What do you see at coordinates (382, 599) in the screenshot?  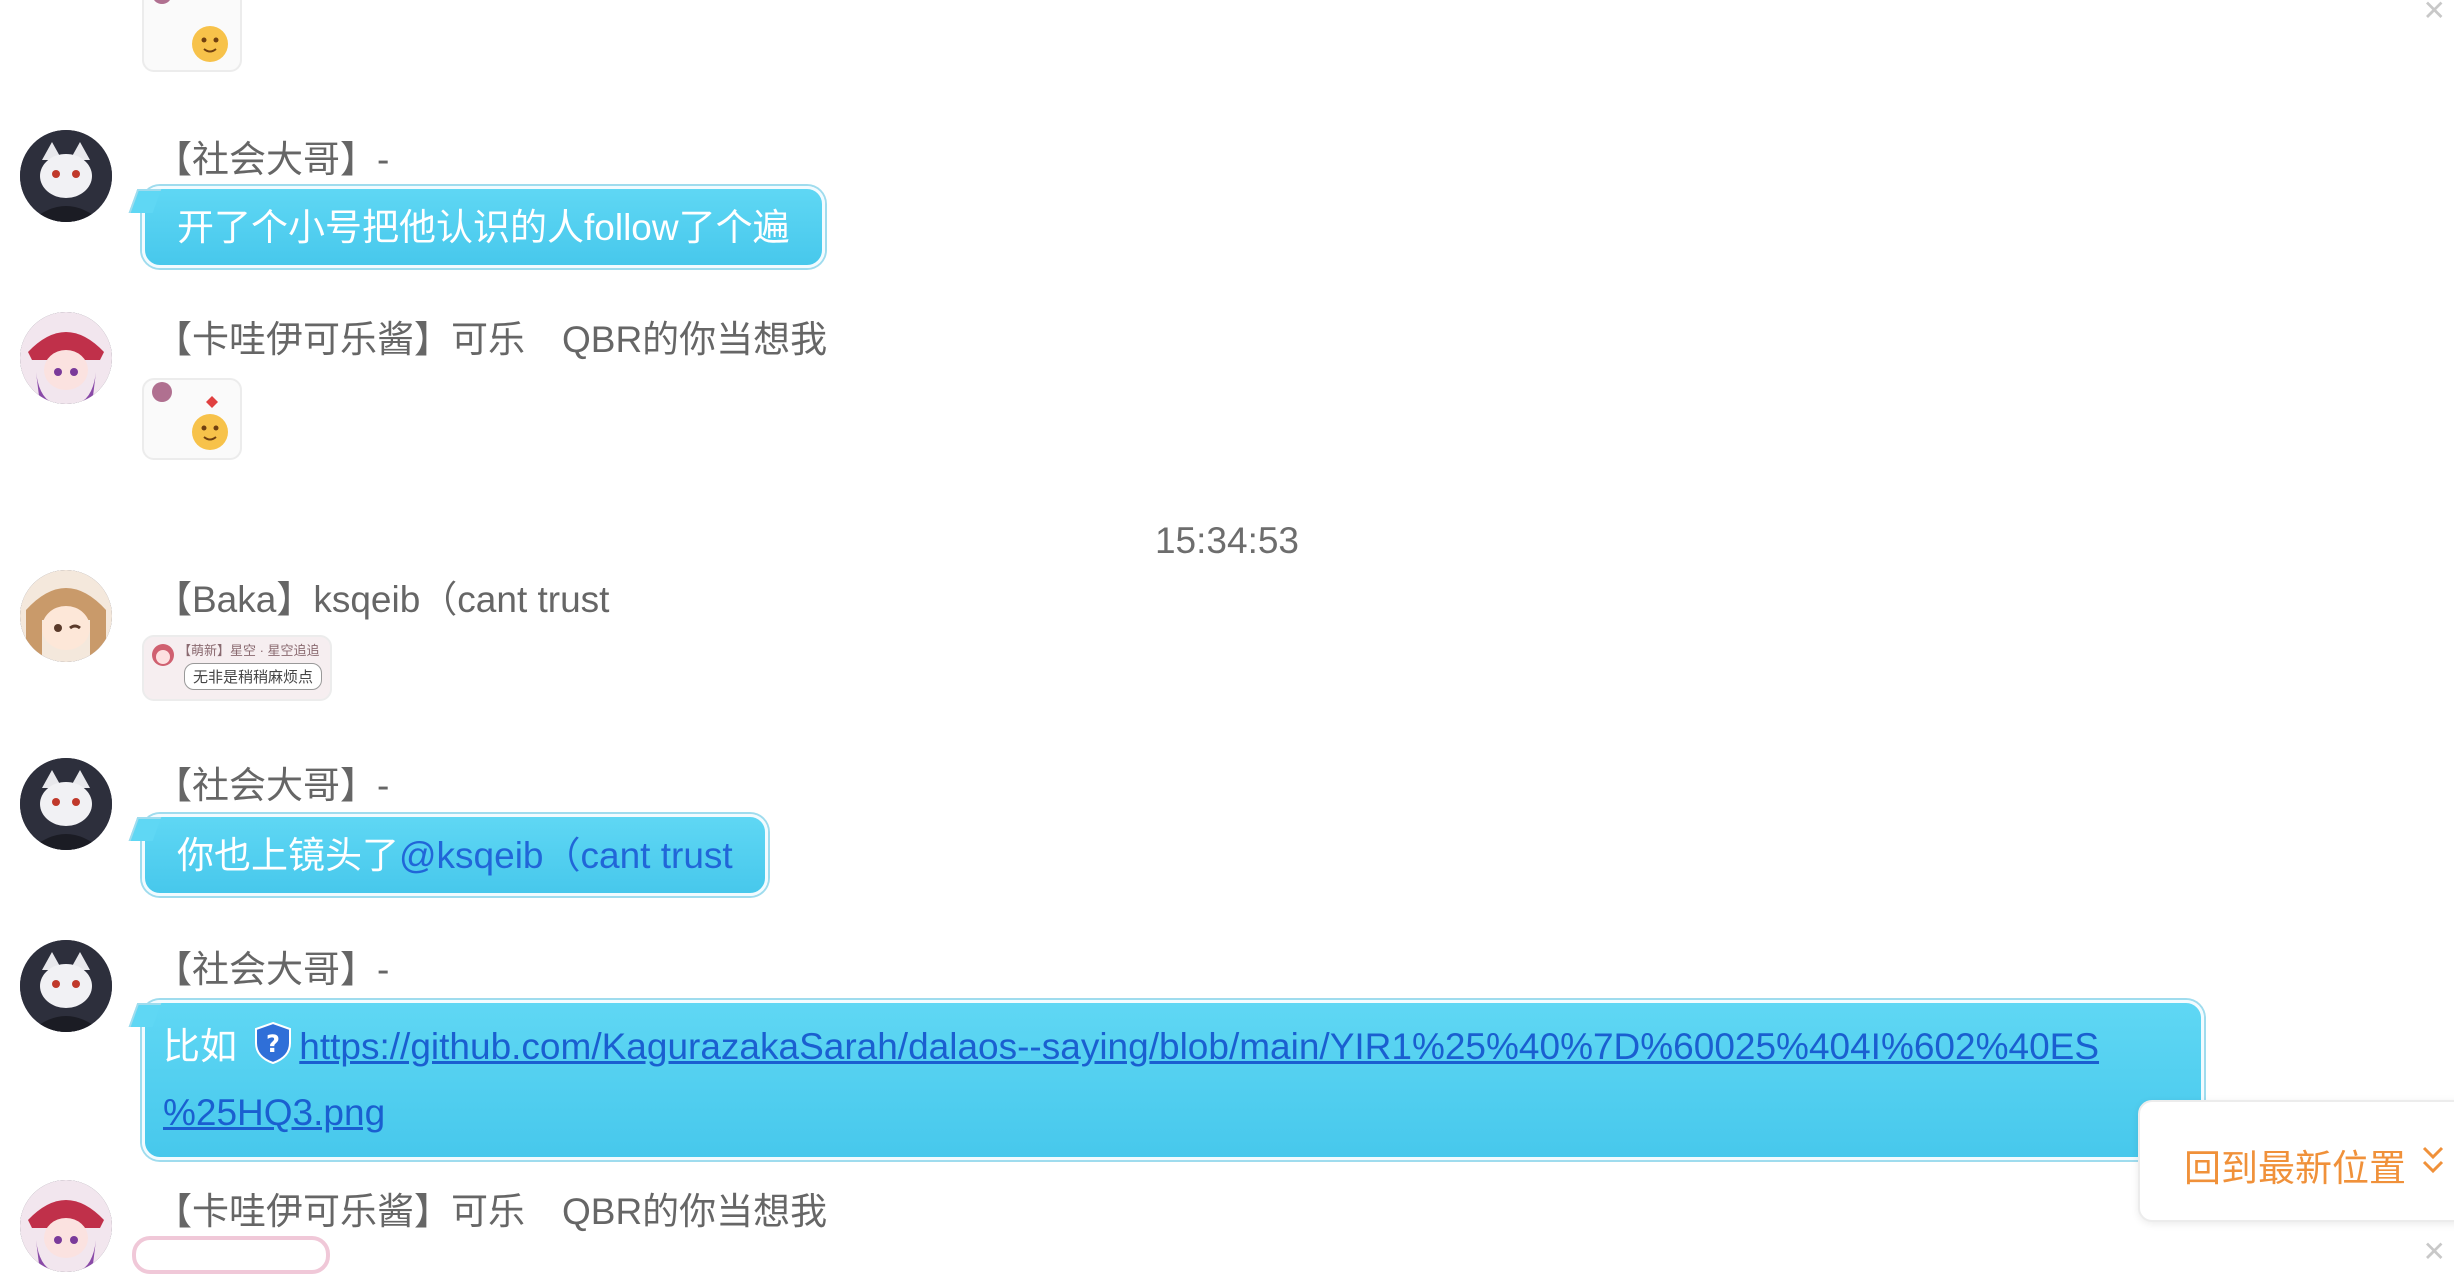 I see `sender-name: 【Baka】ksqeib（cant trust` at bounding box center [382, 599].